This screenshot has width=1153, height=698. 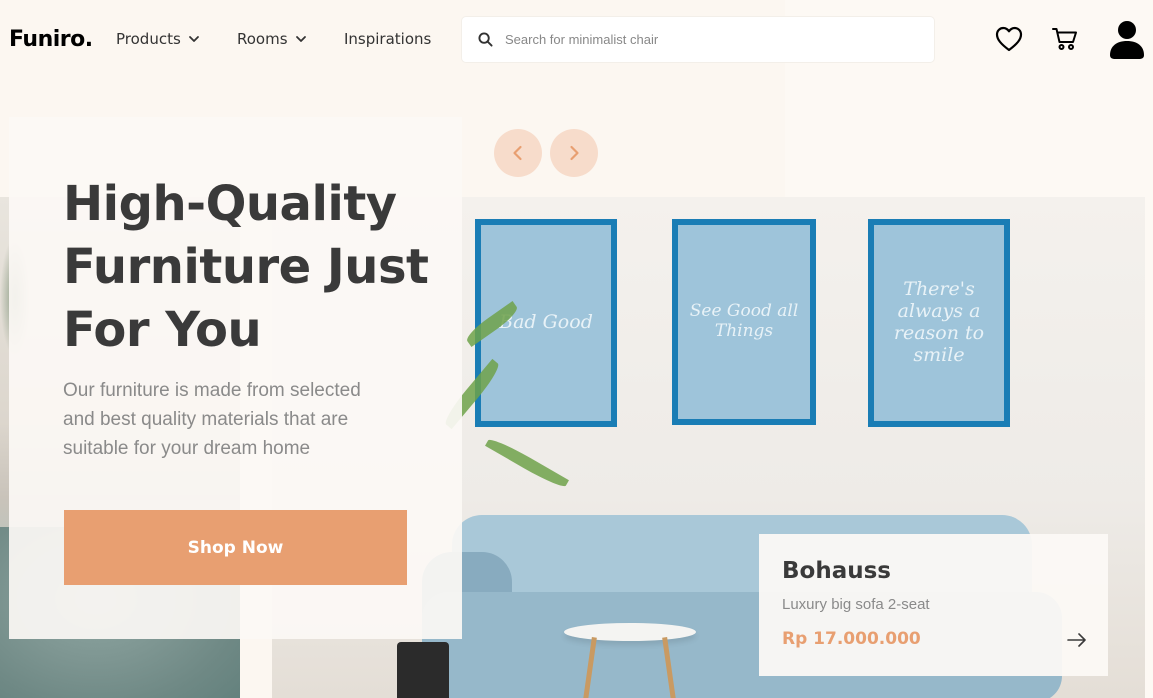 I want to click on product-description: Luxury big sofa 2-seat, so click(x=856, y=604).